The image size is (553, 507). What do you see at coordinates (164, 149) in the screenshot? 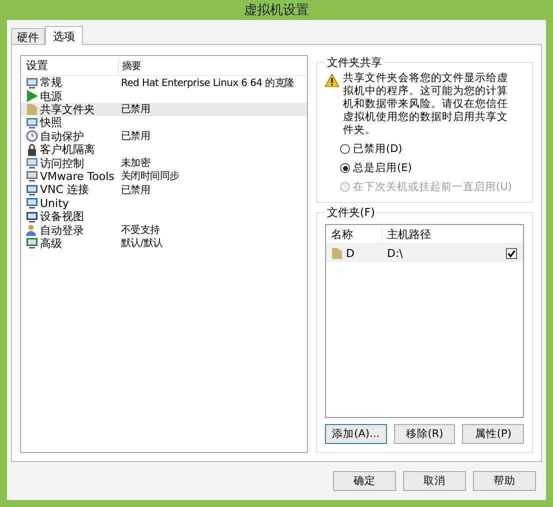
I see `settings-row: 客户机隔离` at bounding box center [164, 149].